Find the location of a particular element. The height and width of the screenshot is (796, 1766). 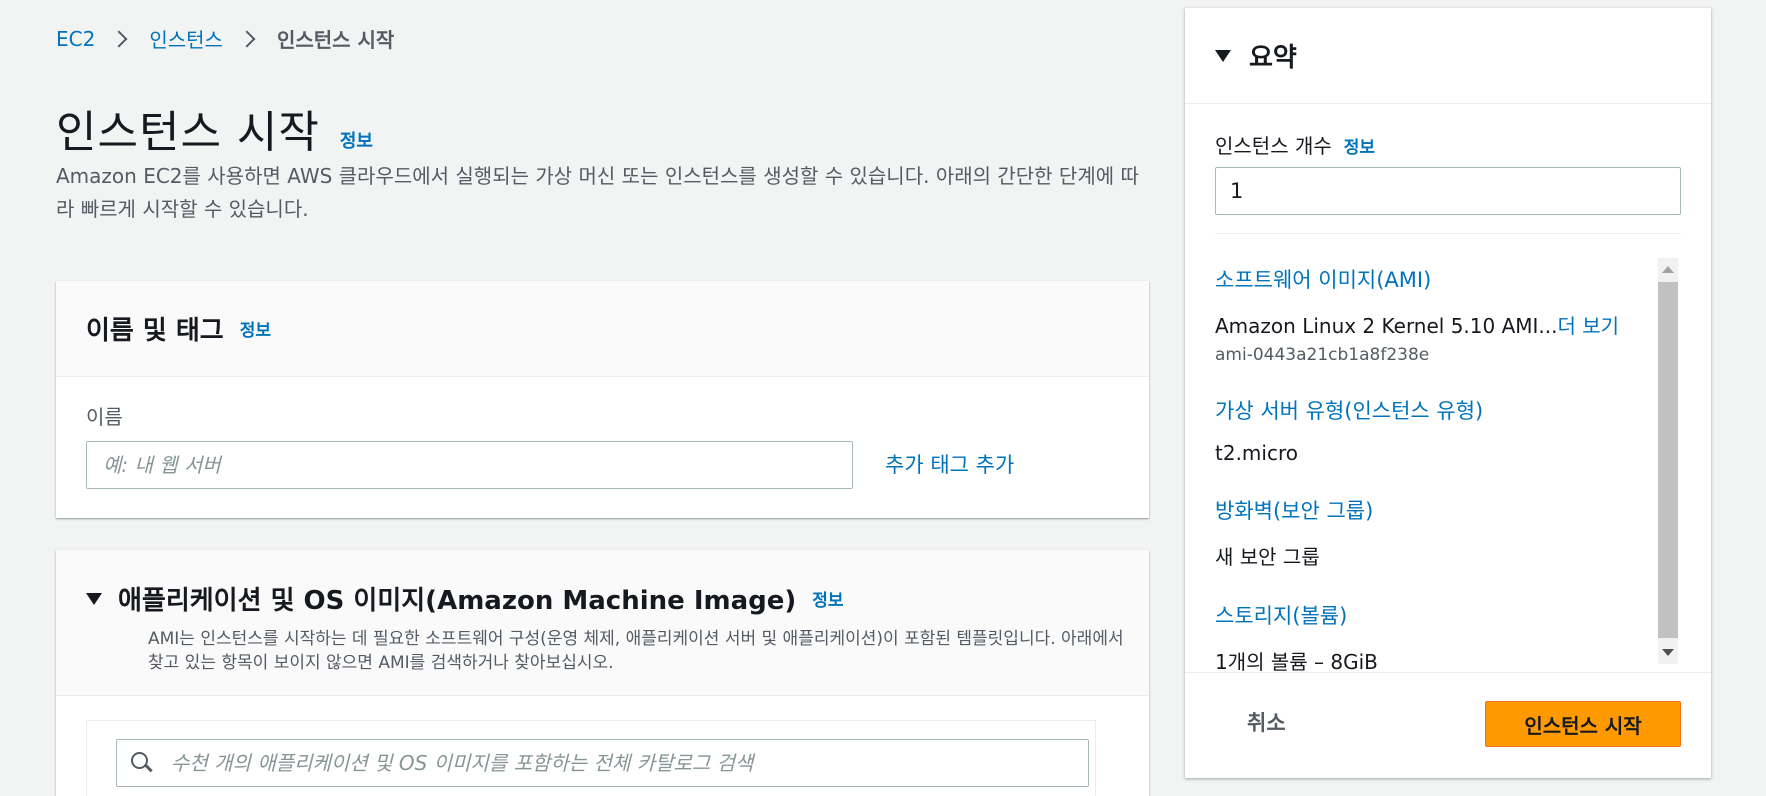

page-header: 인스턴스 시작 정보 is located at coordinates (214, 128).